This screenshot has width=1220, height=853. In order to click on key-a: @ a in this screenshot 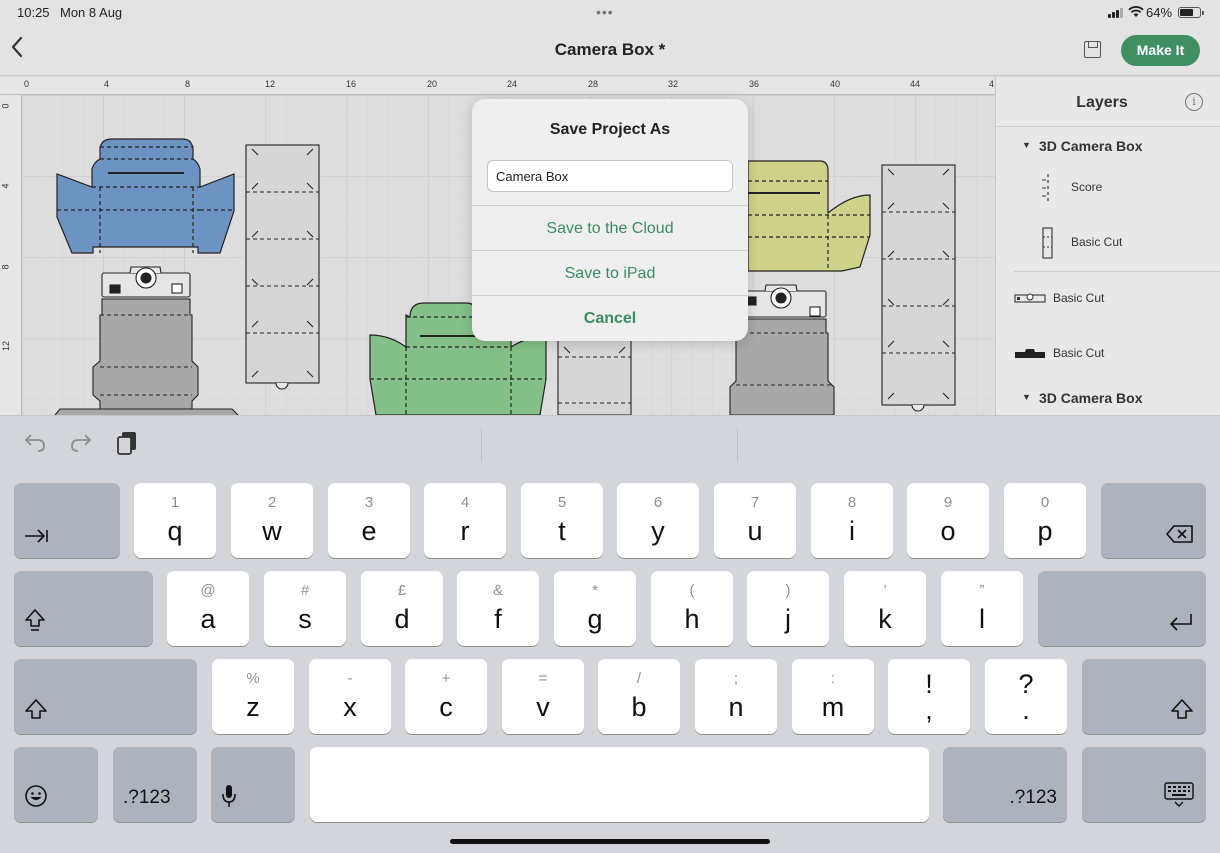, I will do `click(208, 608)`.